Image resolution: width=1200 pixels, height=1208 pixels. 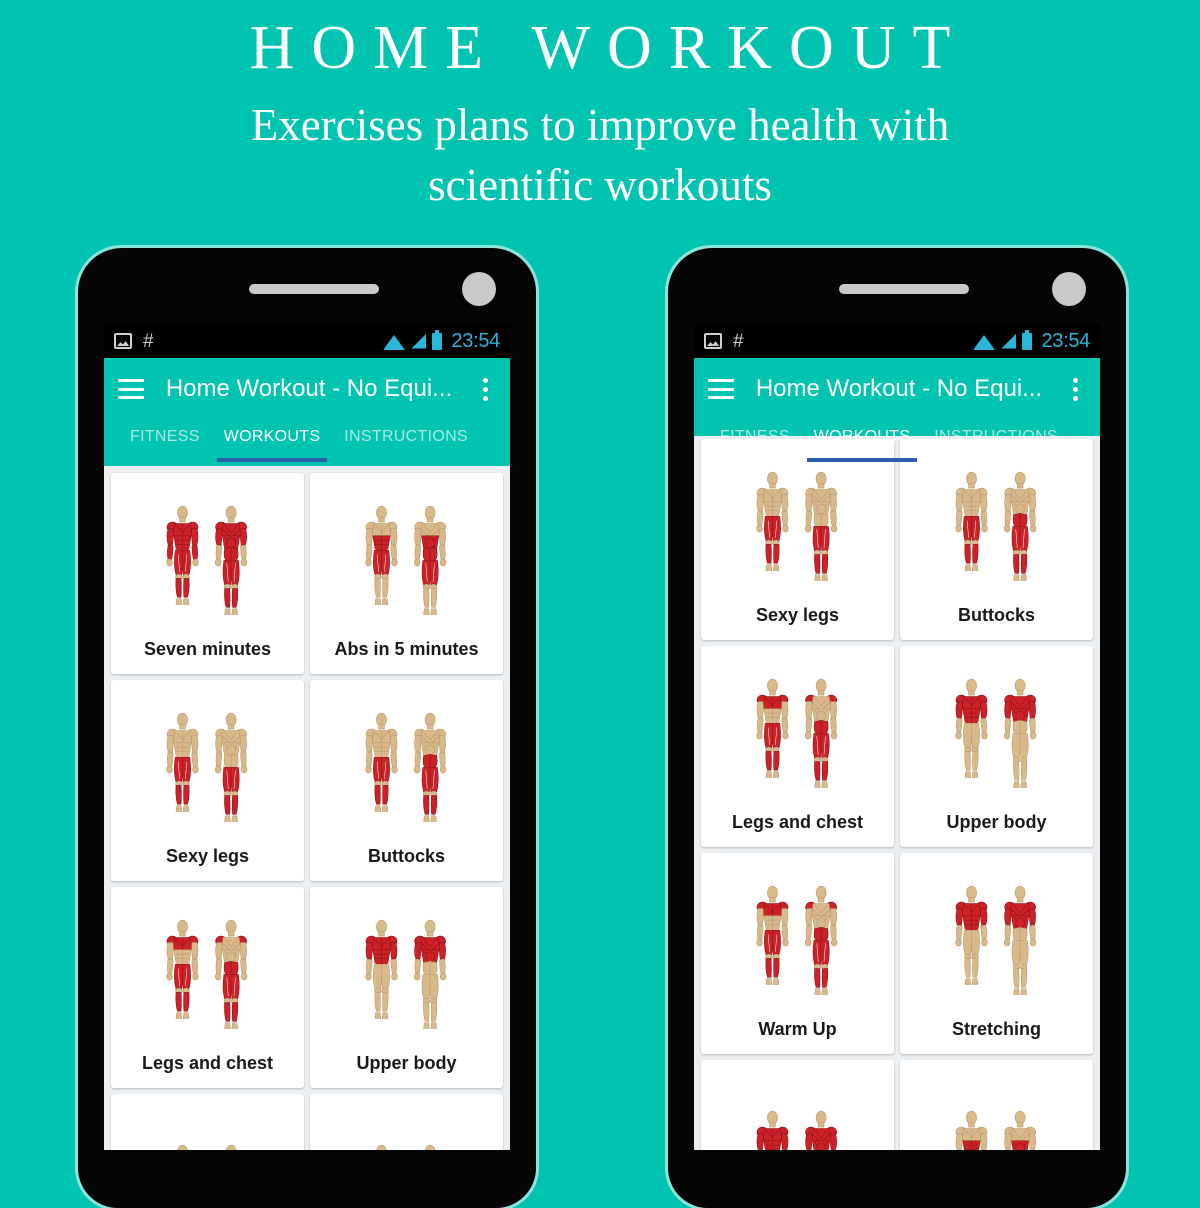 I want to click on workout-card: Warm Up, so click(x=797, y=953).